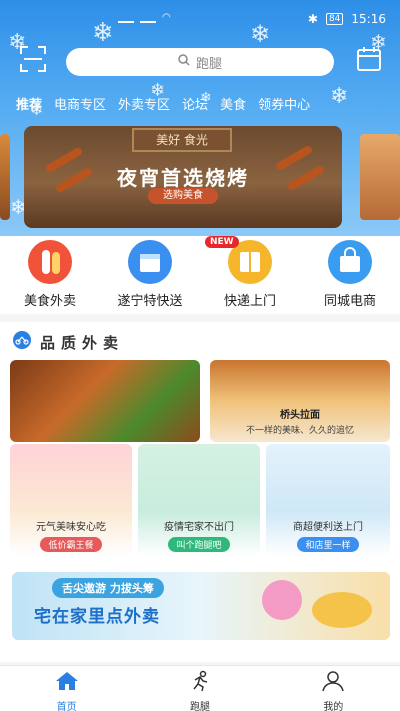 This screenshot has width=400, height=711. I want to click on nav-home: 首页, so click(66, 688).